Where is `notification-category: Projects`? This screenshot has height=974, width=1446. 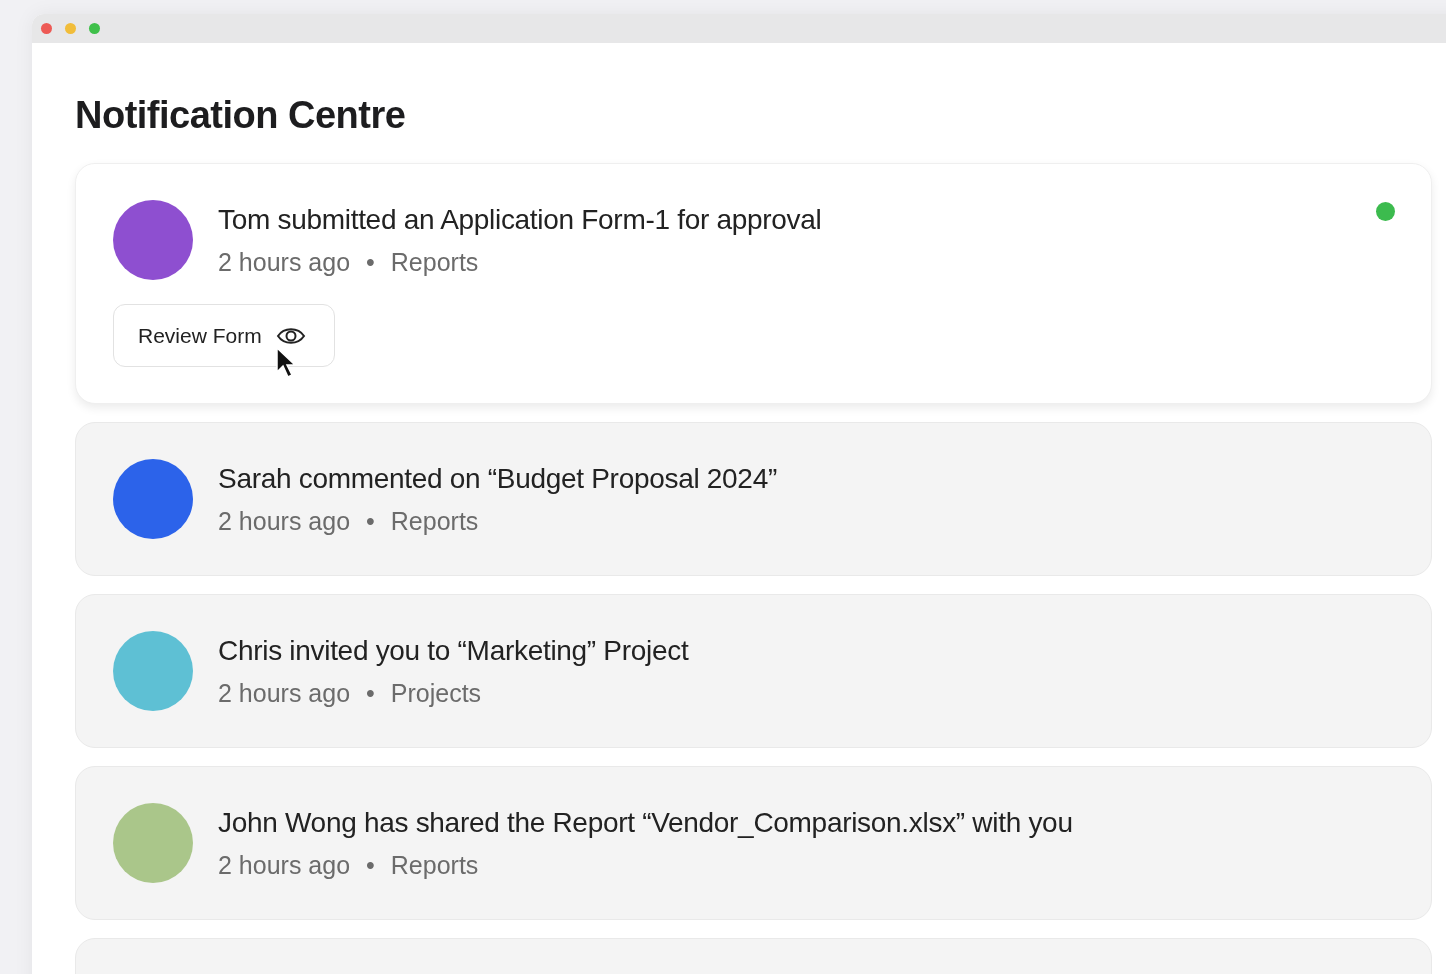 notification-category: Projects is located at coordinates (436, 693).